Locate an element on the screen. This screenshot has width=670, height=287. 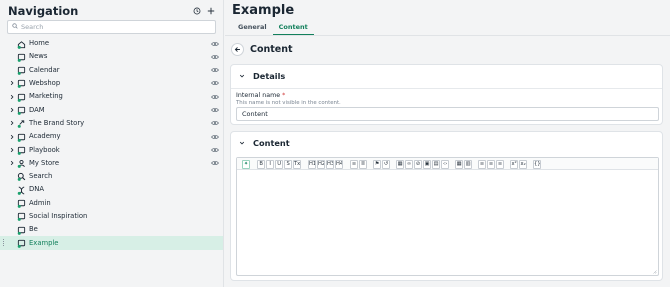
back-button is located at coordinates (237, 49).